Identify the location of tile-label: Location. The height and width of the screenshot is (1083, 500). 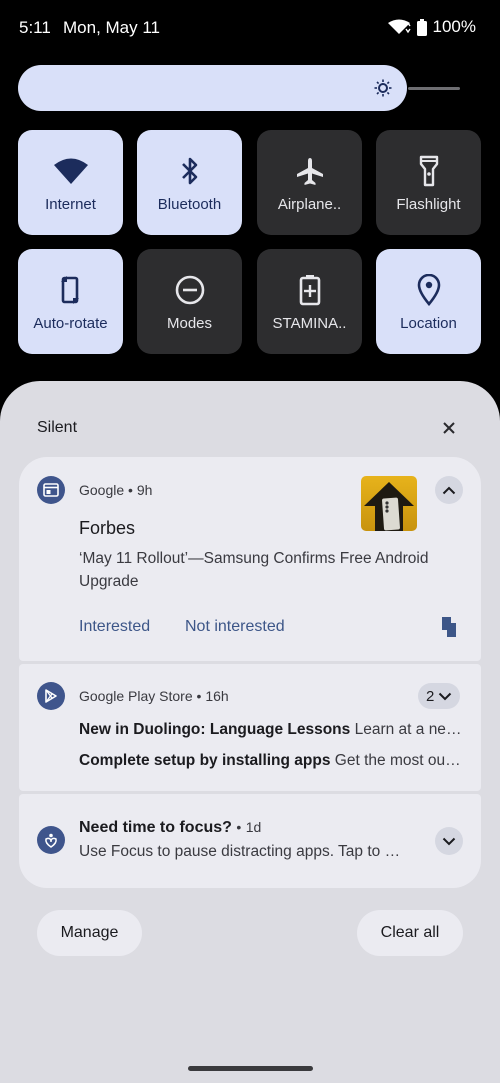
(428, 323).